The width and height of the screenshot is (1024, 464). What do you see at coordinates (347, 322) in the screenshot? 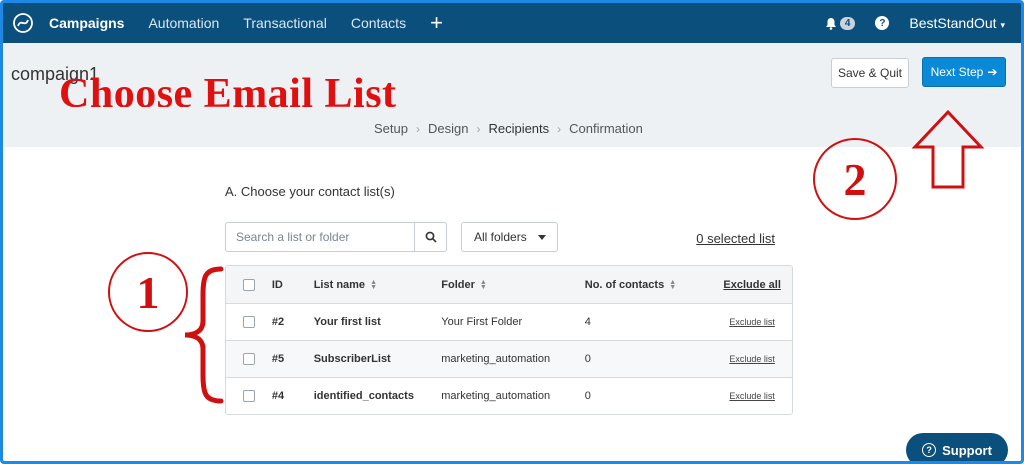
I see `list-name: Your first list` at bounding box center [347, 322].